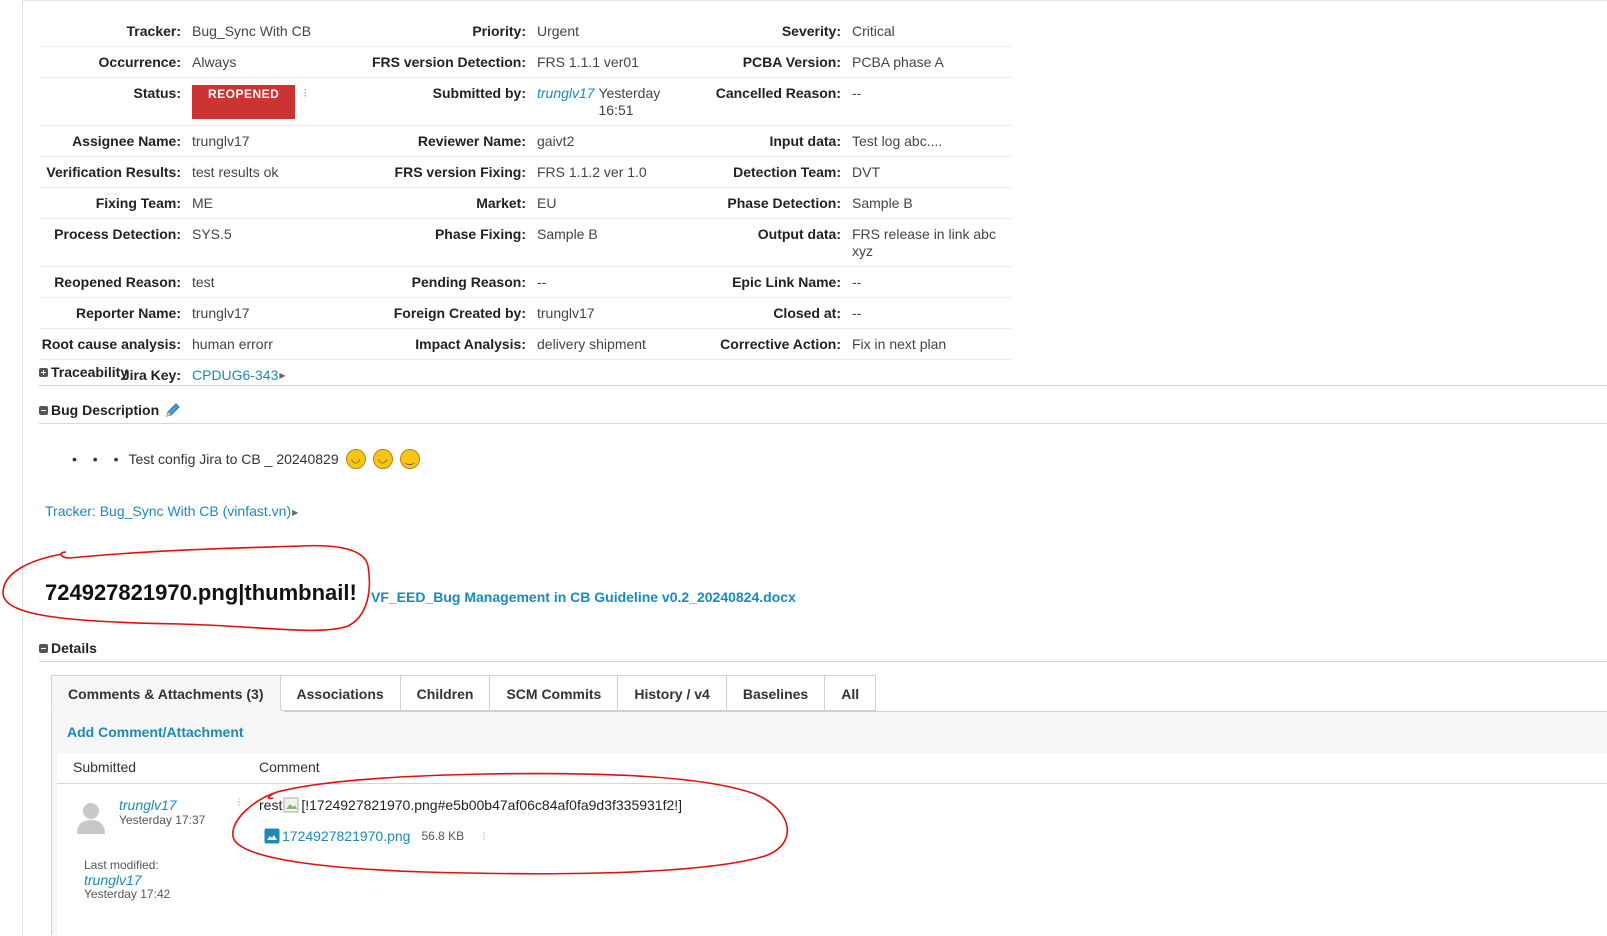 Image resolution: width=1607 pixels, height=936 pixels. What do you see at coordinates (148, 805) in the screenshot?
I see `comment-author-link: trunglv17` at bounding box center [148, 805].